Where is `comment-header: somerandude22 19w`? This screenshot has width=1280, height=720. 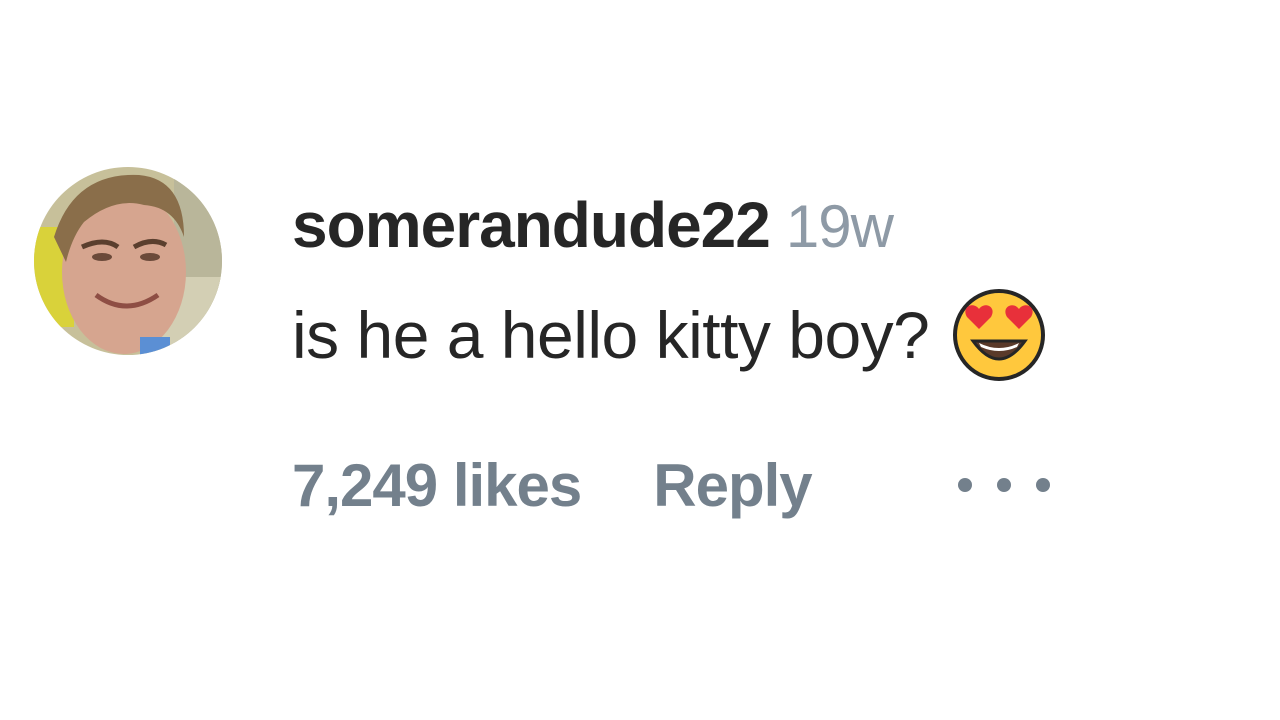 comment-header: somerandude22 19w is located at coordinates (593, 228).